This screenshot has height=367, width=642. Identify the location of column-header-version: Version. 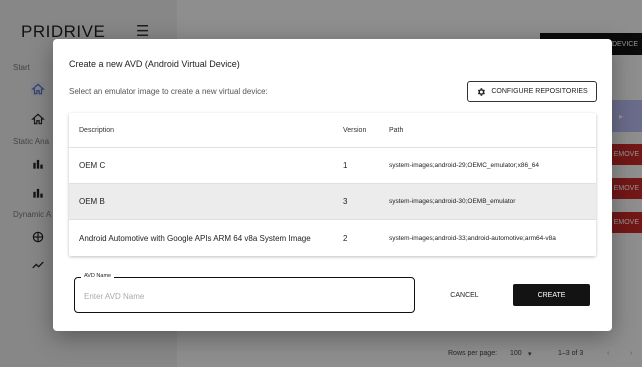
(354, 130).